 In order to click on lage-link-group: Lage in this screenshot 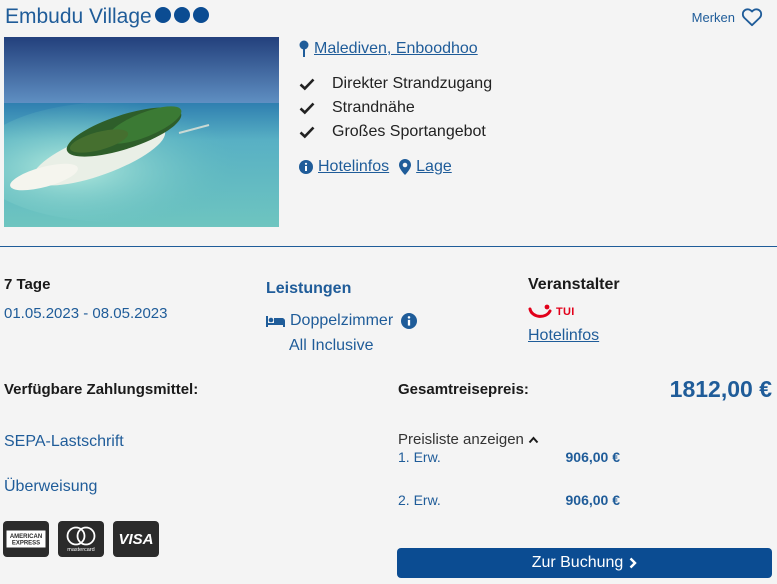, I will do `click(425, 167)`.